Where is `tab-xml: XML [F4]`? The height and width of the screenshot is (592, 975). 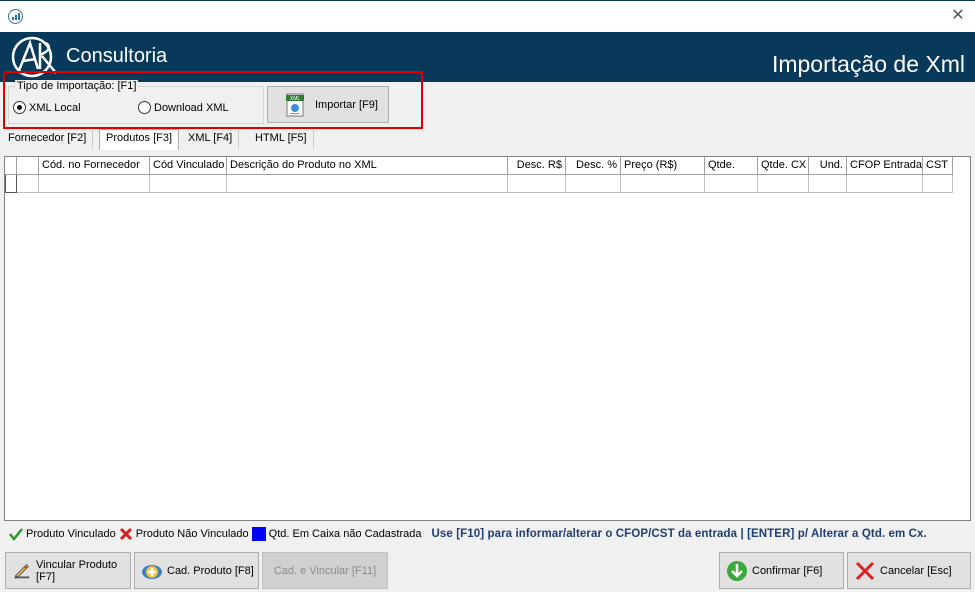
tab-xml: XML [F4] is located at coordinates (211, 139).